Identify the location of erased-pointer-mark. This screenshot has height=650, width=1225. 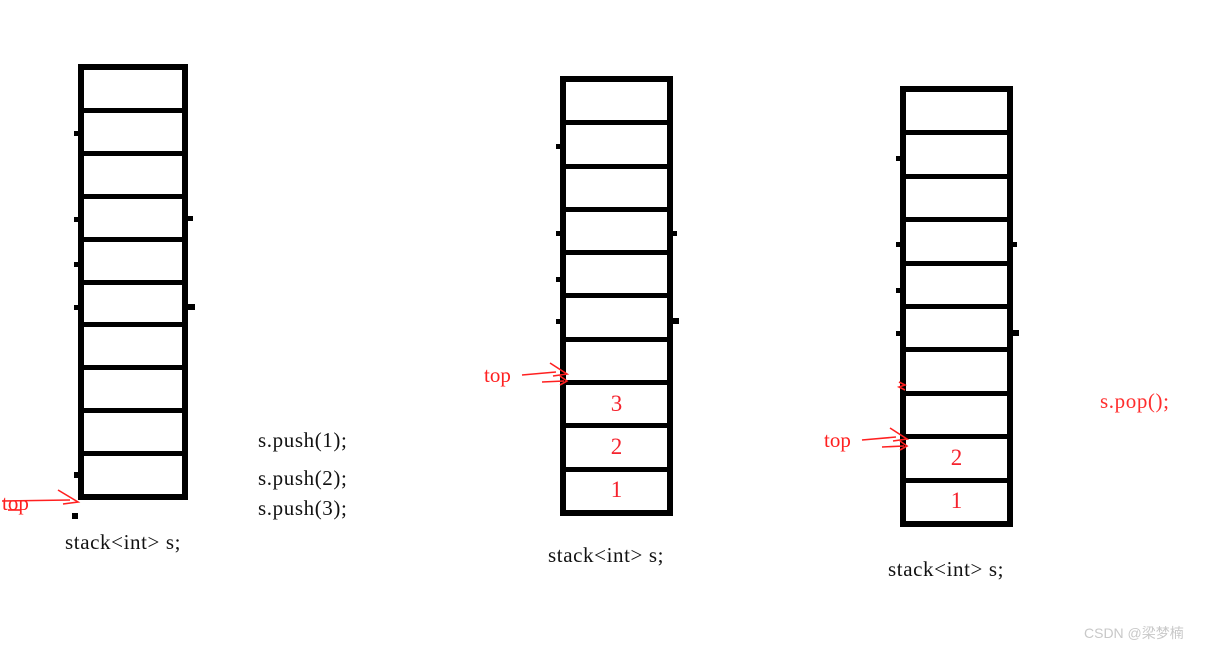
(902, 386).